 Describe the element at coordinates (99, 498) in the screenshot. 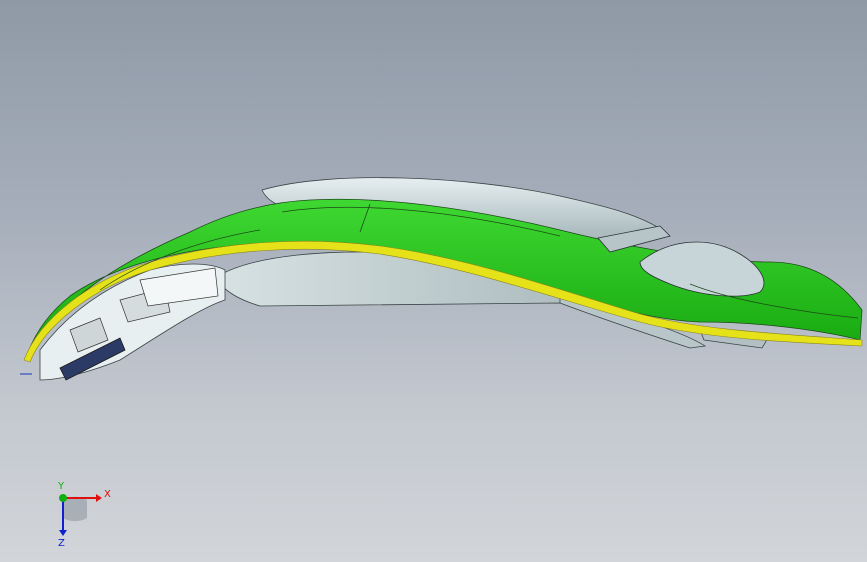

I see `x-axis-arrow` at that location.